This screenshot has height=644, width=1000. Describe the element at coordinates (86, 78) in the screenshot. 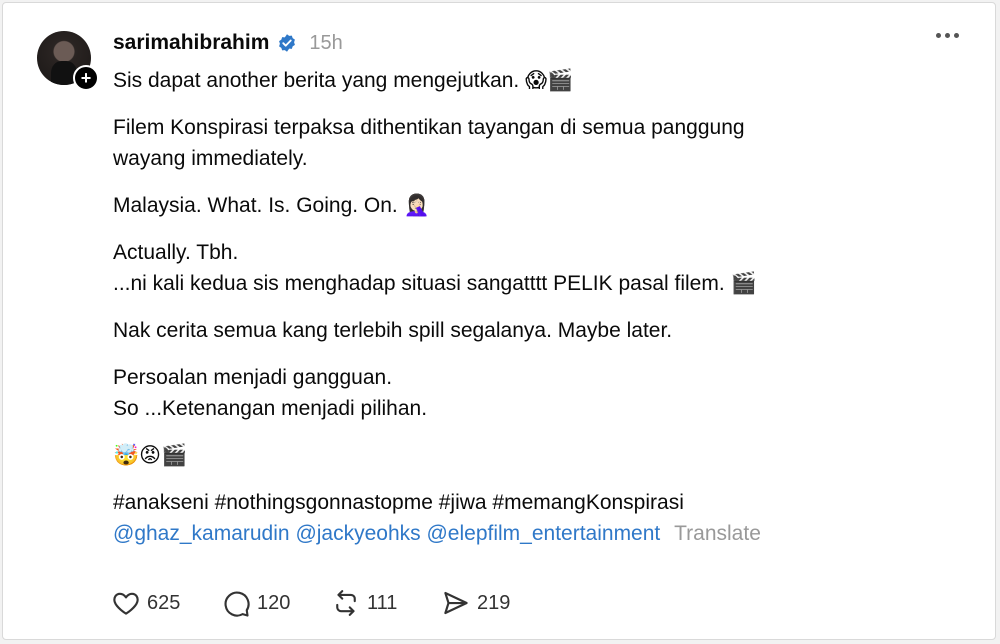

I see `follow-plus-icon: +` at that location.